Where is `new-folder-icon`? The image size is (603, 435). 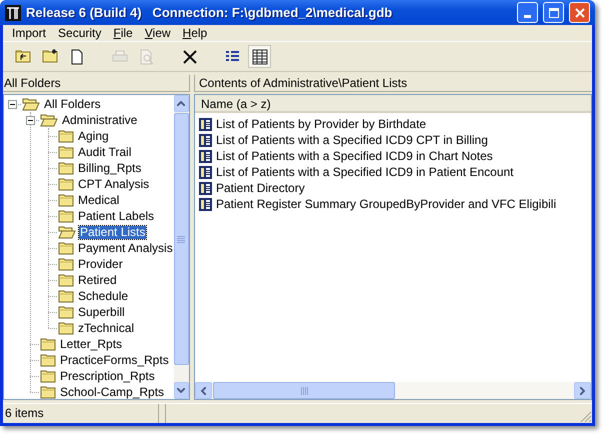 new-folder-icon is located at coordinates (50, 56).